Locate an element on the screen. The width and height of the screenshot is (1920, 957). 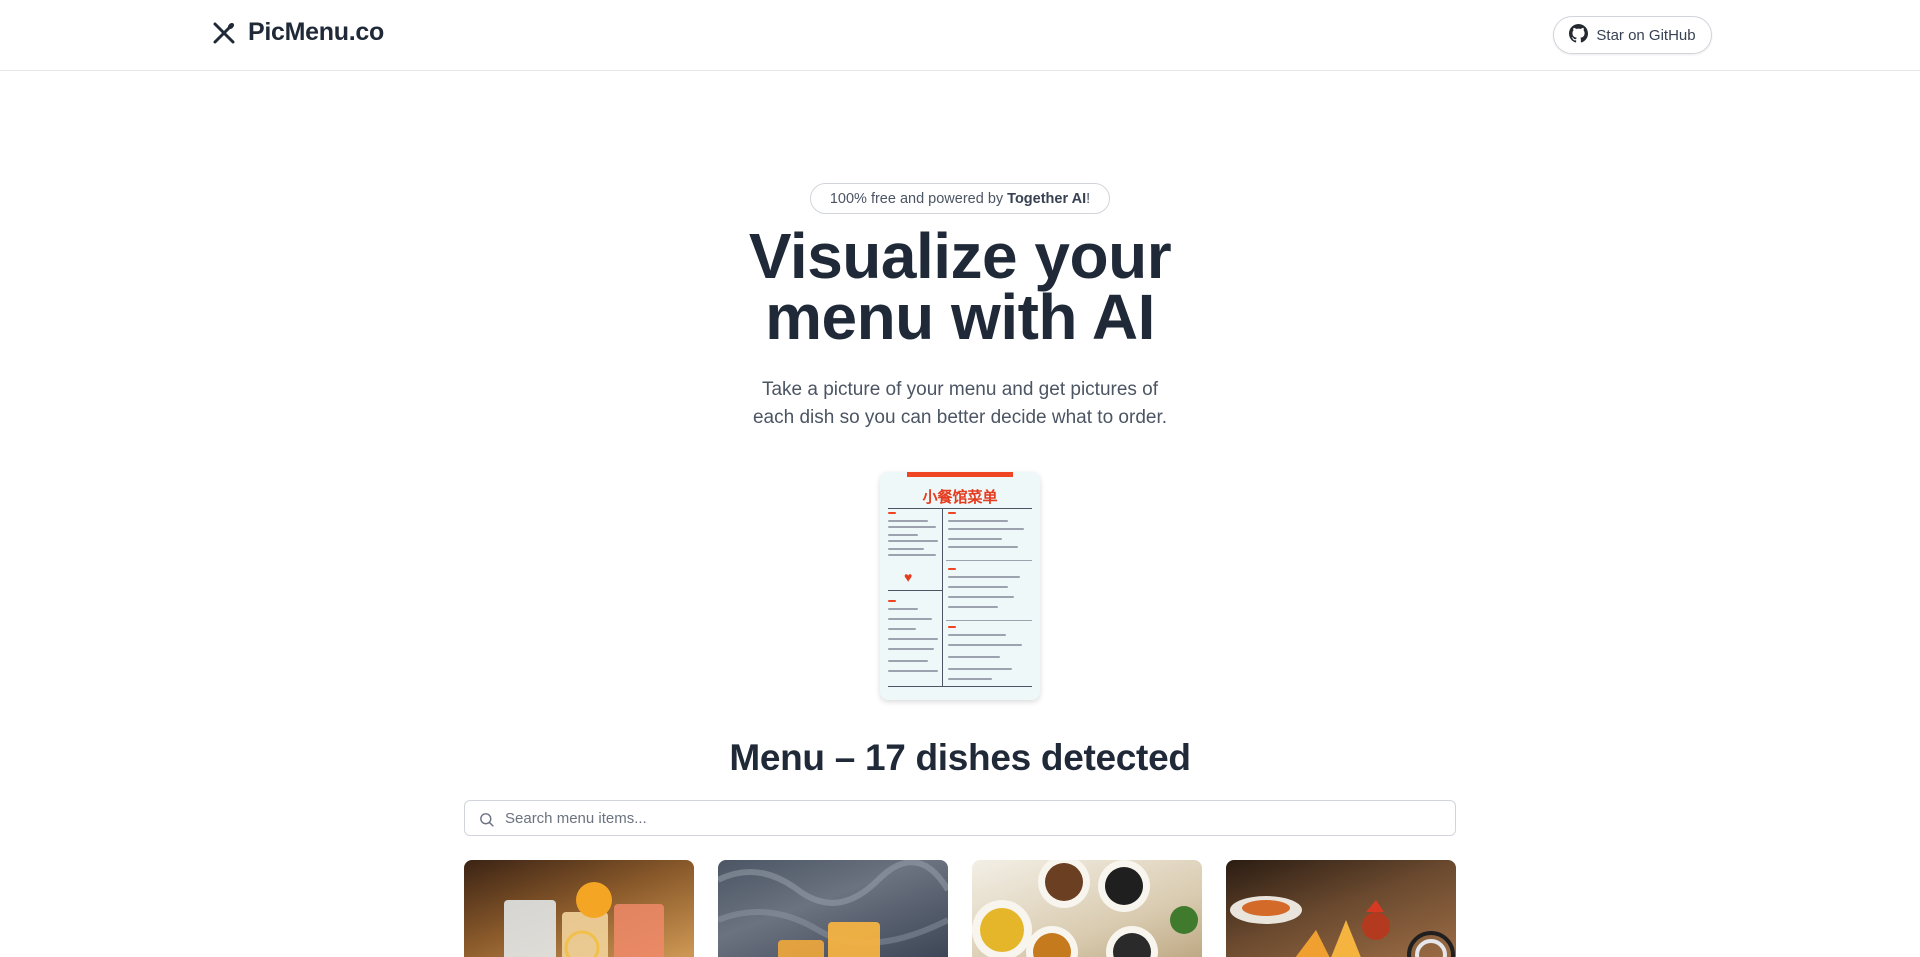
github-icon is located at coordinates (1579, 35).